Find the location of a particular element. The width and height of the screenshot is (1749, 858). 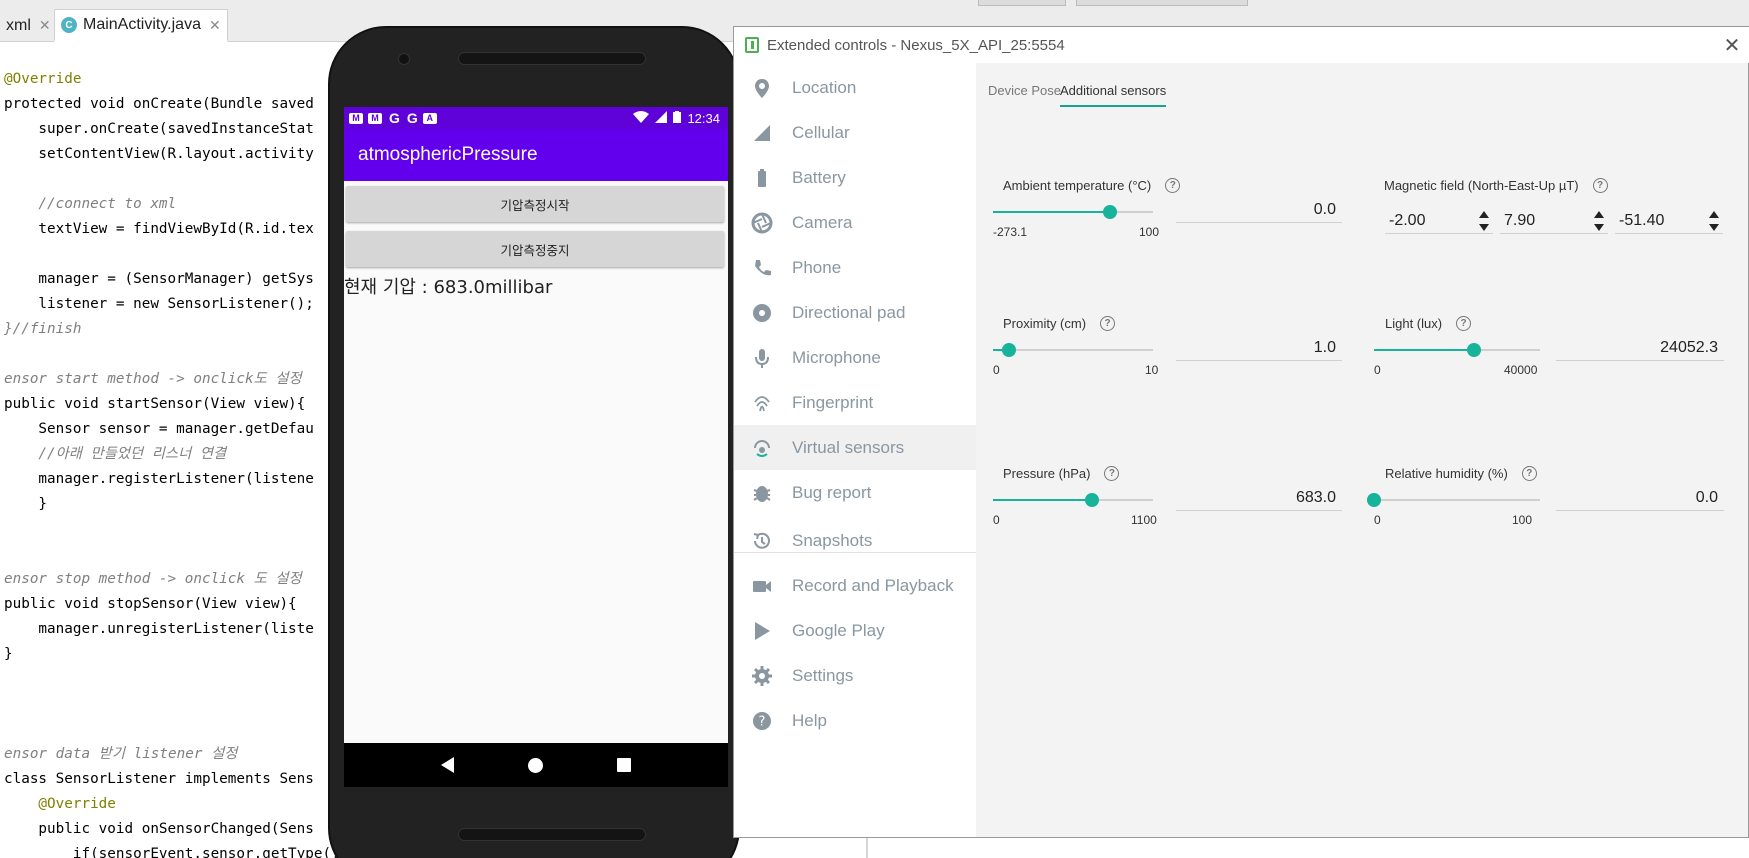

code-line: setContentView(R.layout.activity is located at coordinates (158, 154).